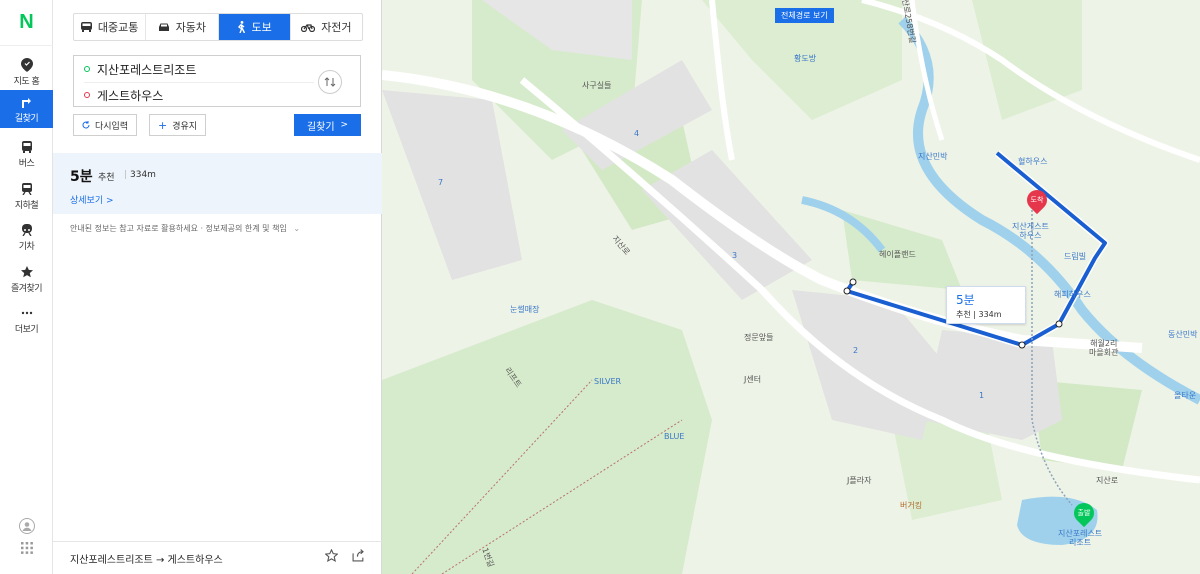 This screenshot has height=574, width=1200. What do you see at coordinates (86, 125) in the screenshot?
I see `refresh-icon` at bounding box center [86, 125].